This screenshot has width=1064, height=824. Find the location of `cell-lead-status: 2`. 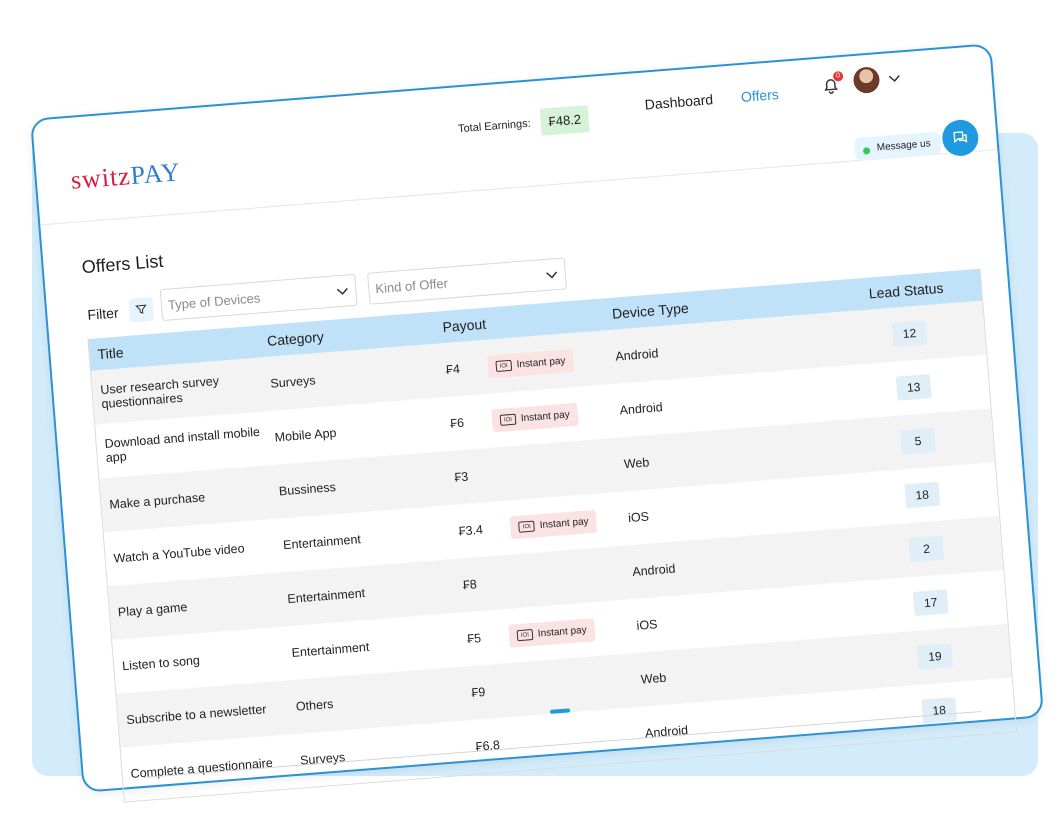

cell-lead-status: 2 is located at coordinates (926, 549).